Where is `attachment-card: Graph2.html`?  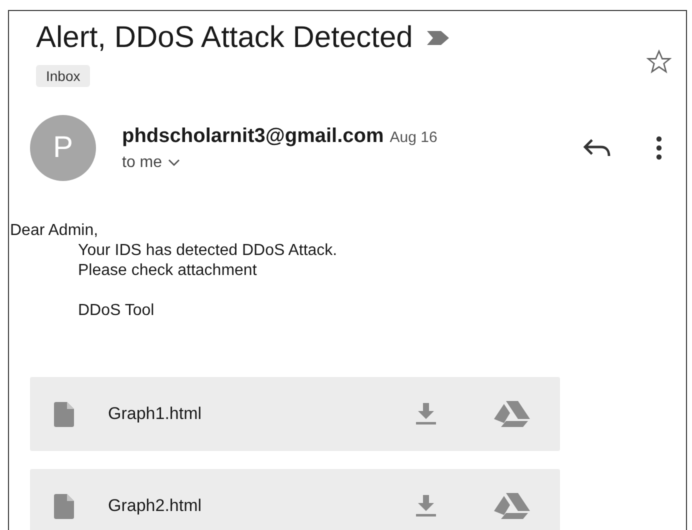 attachment-card: Graph2.html is located at coordinates (295, 499).